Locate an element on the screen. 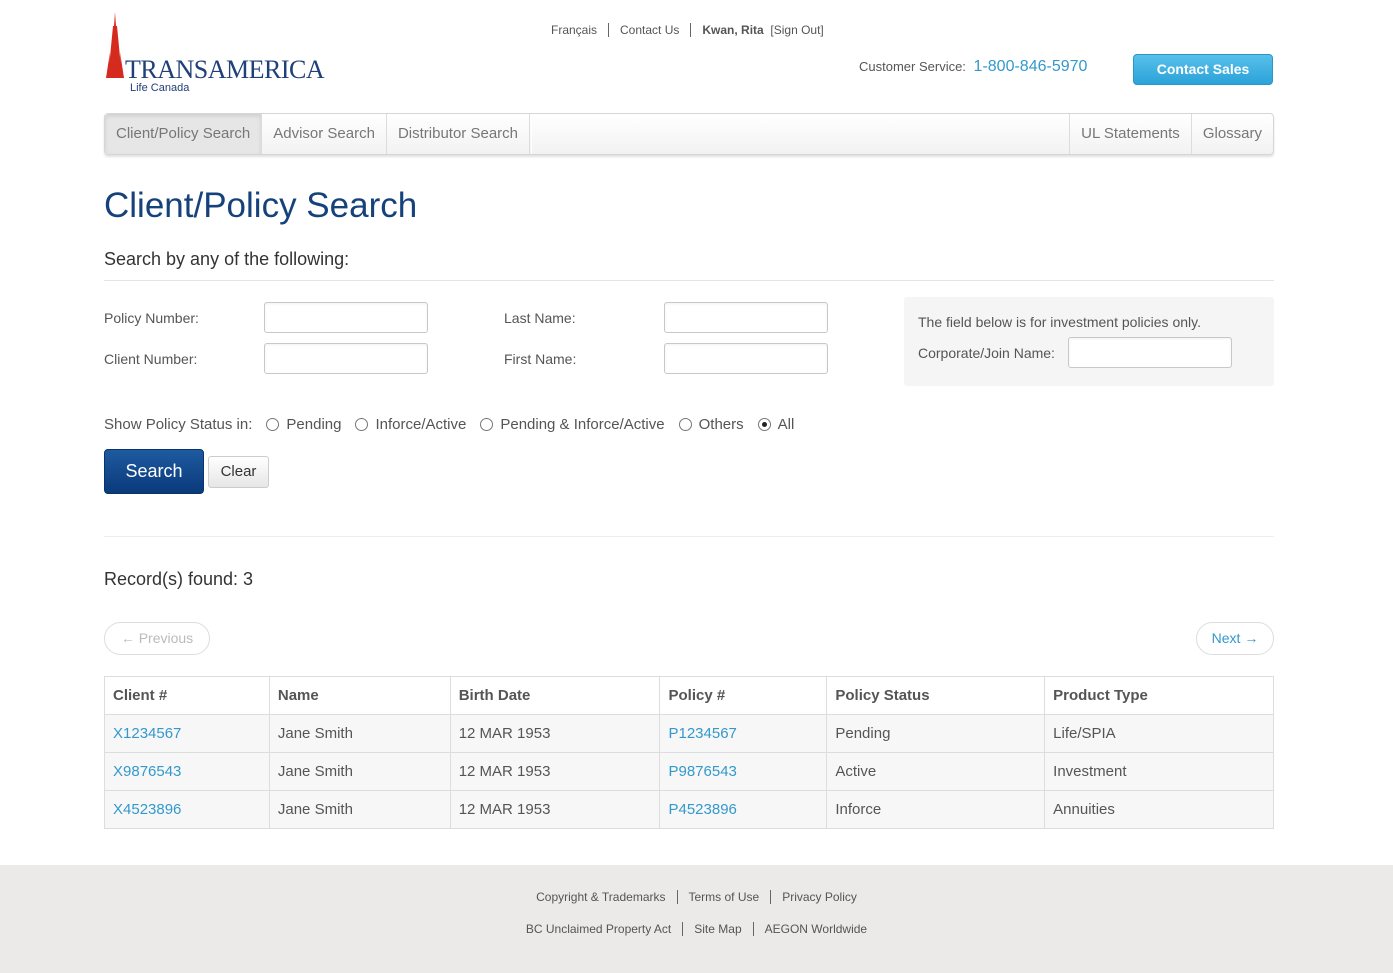 Image resolution: width=1393 pixels, height=973 pixels. status-option-all: All is located at coordinates (776, 424).